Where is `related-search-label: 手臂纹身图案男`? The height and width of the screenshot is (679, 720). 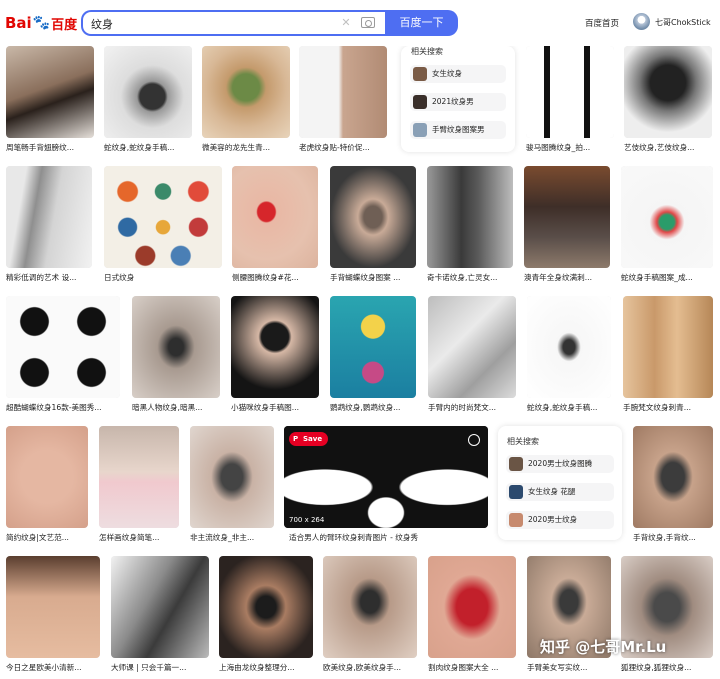 related-search-label: 手臂纹身图案男 is located at coordinates (458, 129).